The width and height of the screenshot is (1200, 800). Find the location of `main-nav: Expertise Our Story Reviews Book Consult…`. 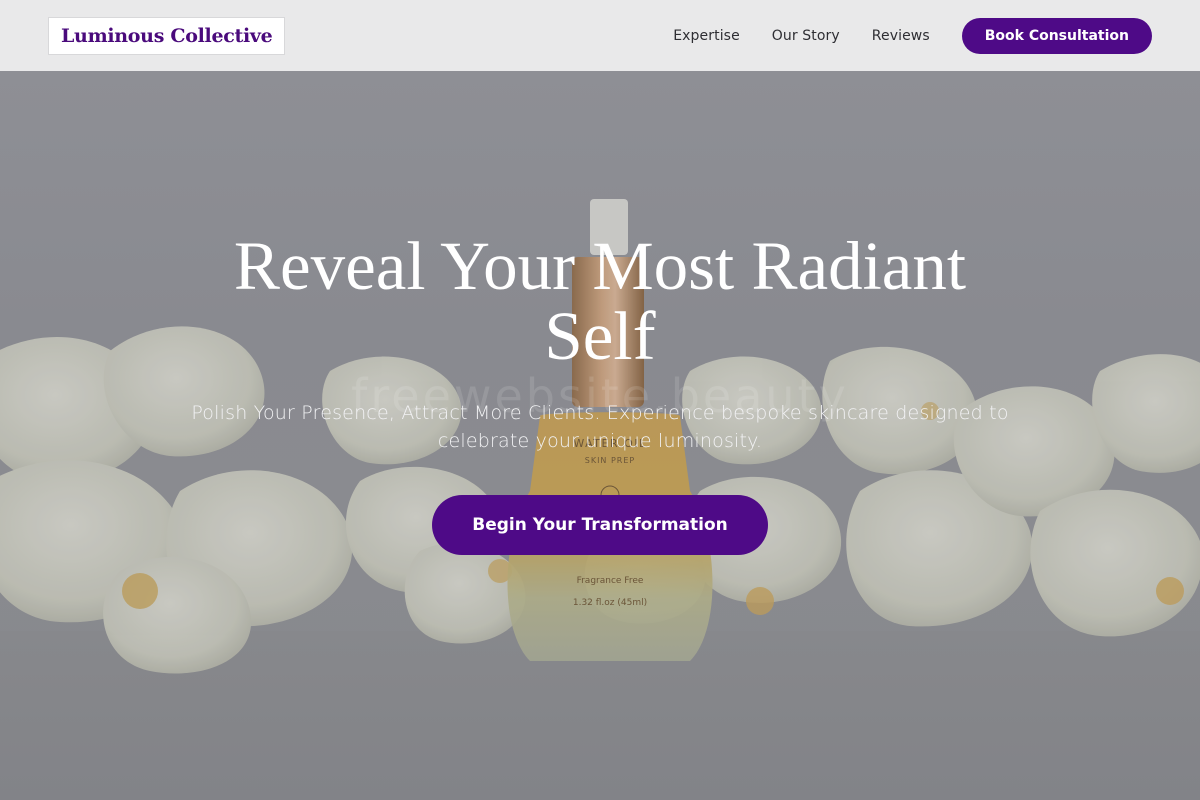

main-nav: Expertise Our Story Reviews Book Consult… is located at coordinates (896, 35).